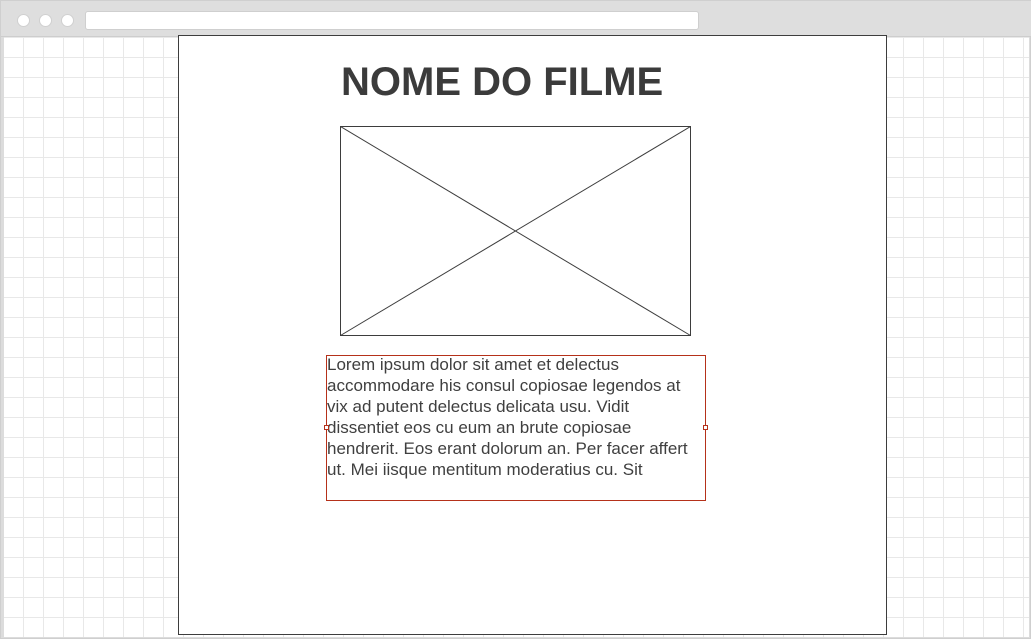 This screenshot has height=639, width=1031. I want to click on movie-title: NOME DO FILME, so click(521, 83).